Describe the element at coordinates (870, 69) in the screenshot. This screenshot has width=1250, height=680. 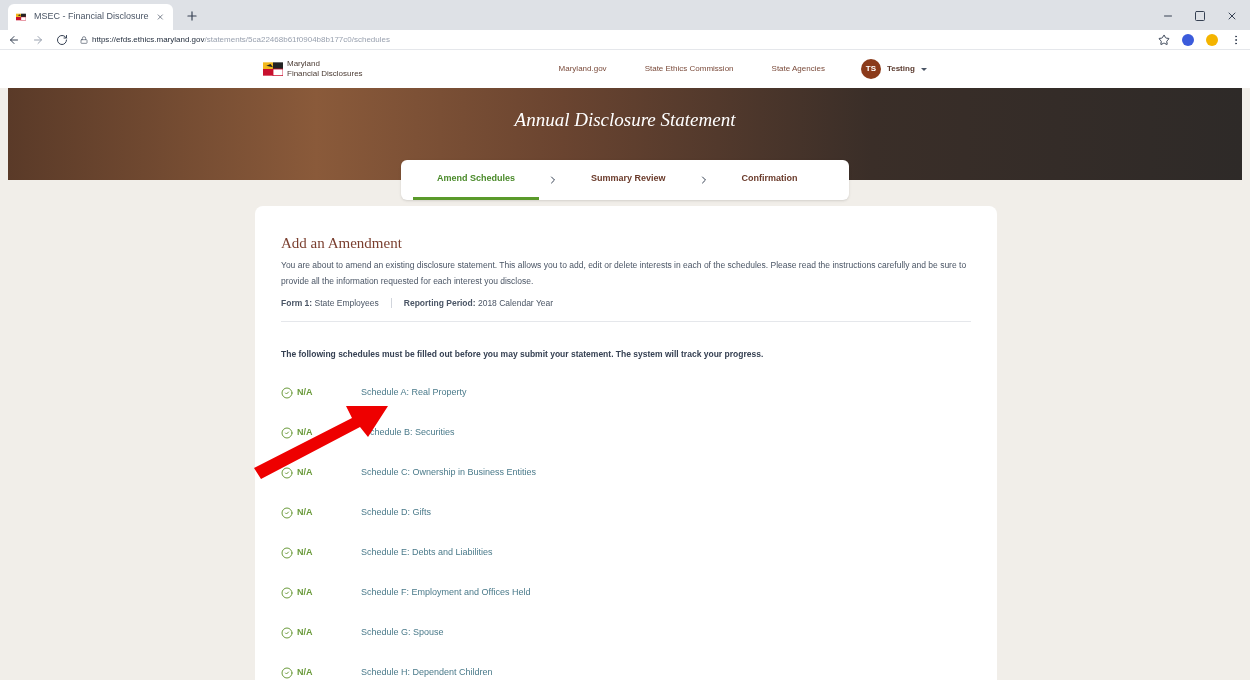
I see `user-avatar: TS` at that location.